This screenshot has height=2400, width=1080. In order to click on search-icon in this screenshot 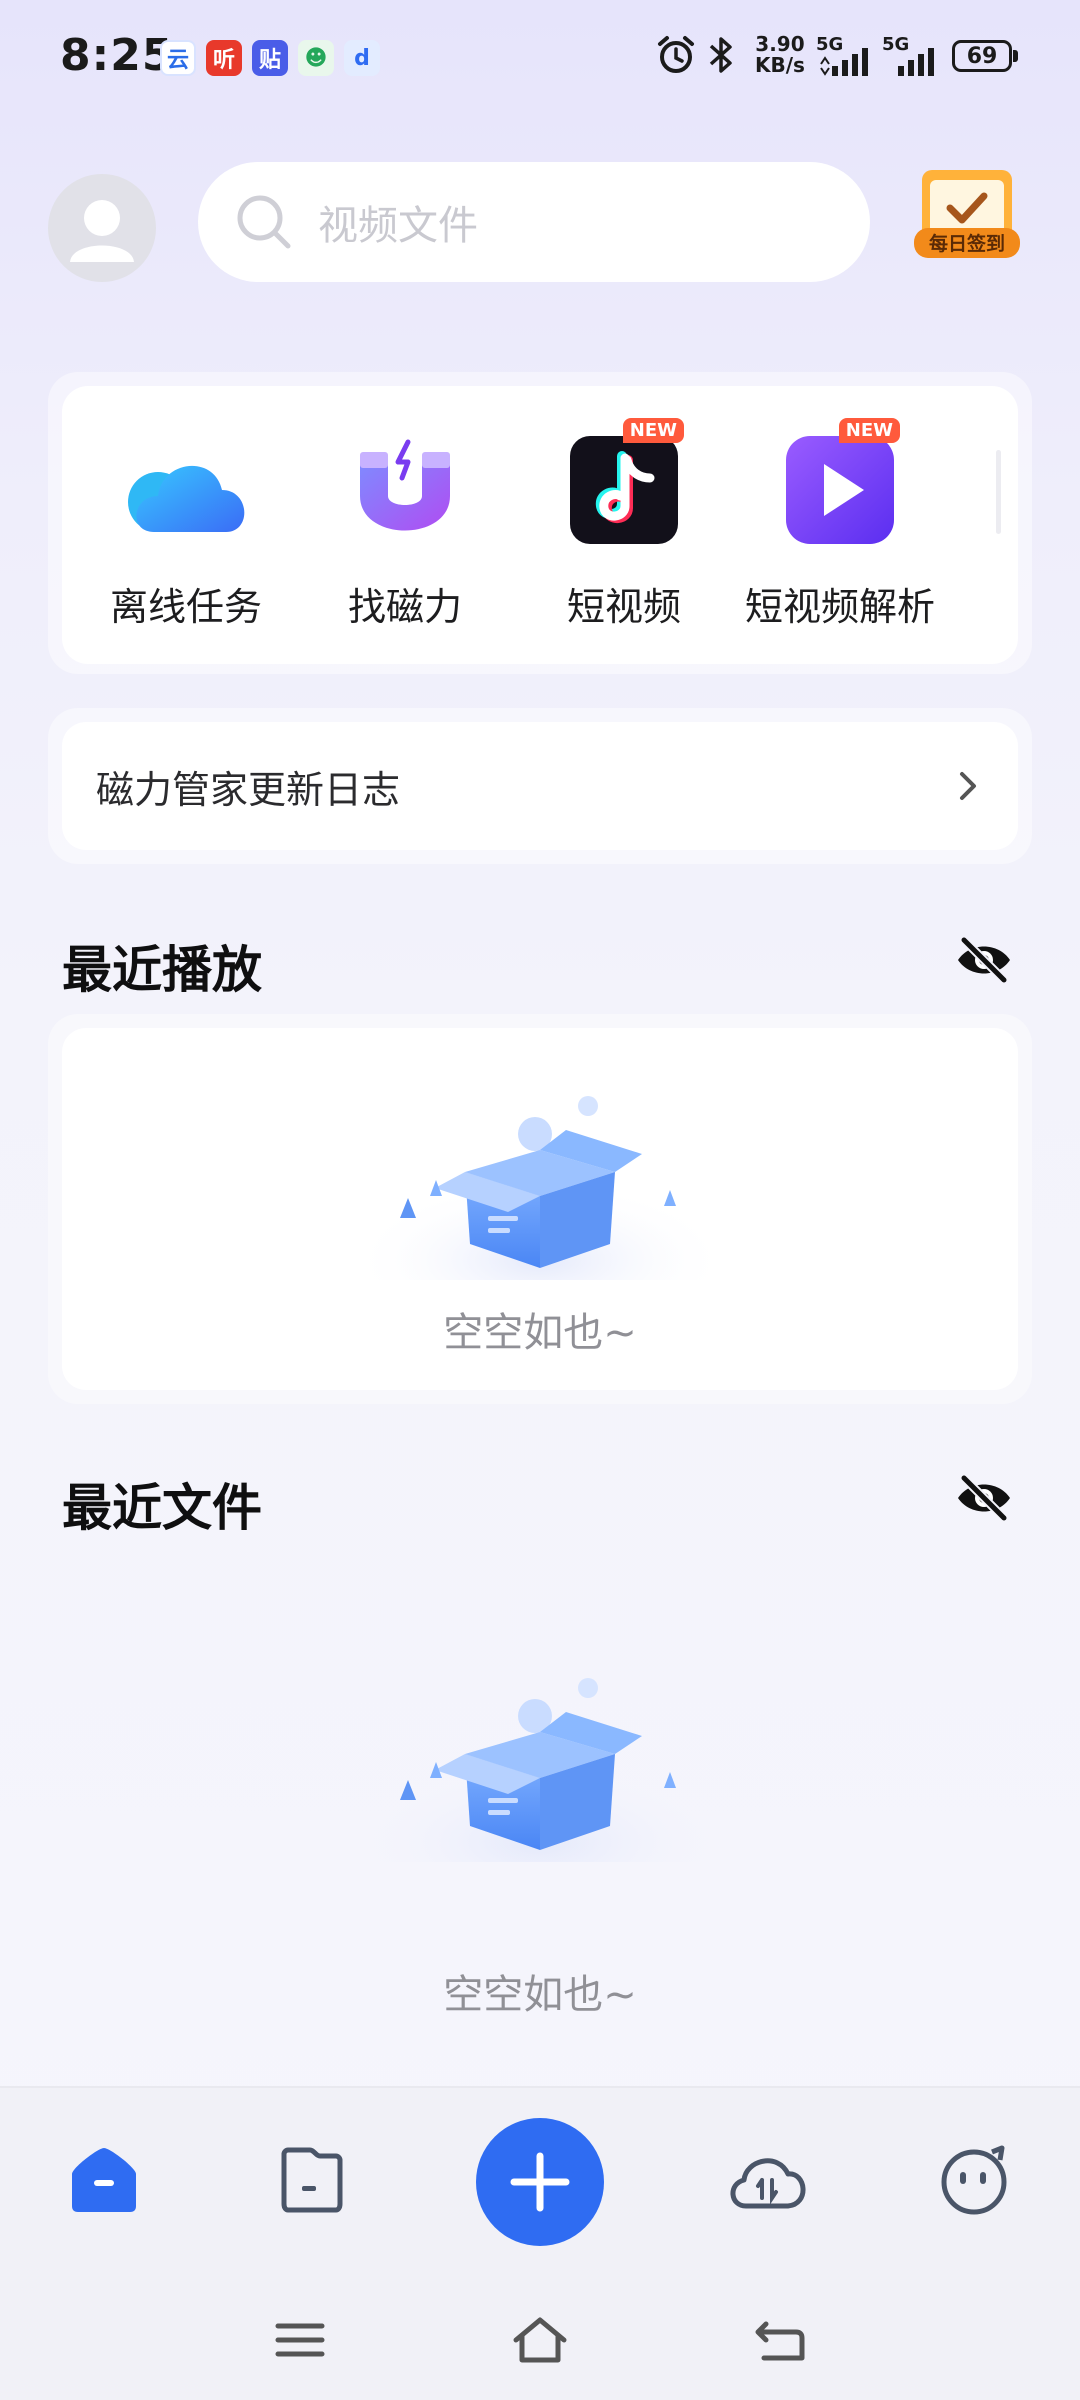, I will do `click(264, 222)`.